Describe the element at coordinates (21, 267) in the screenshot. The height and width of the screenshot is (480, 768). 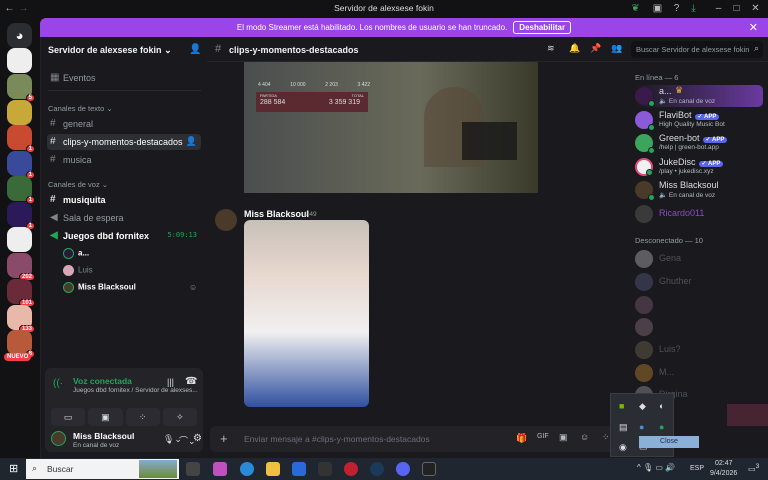
I see `server-icon: 202` at that location.